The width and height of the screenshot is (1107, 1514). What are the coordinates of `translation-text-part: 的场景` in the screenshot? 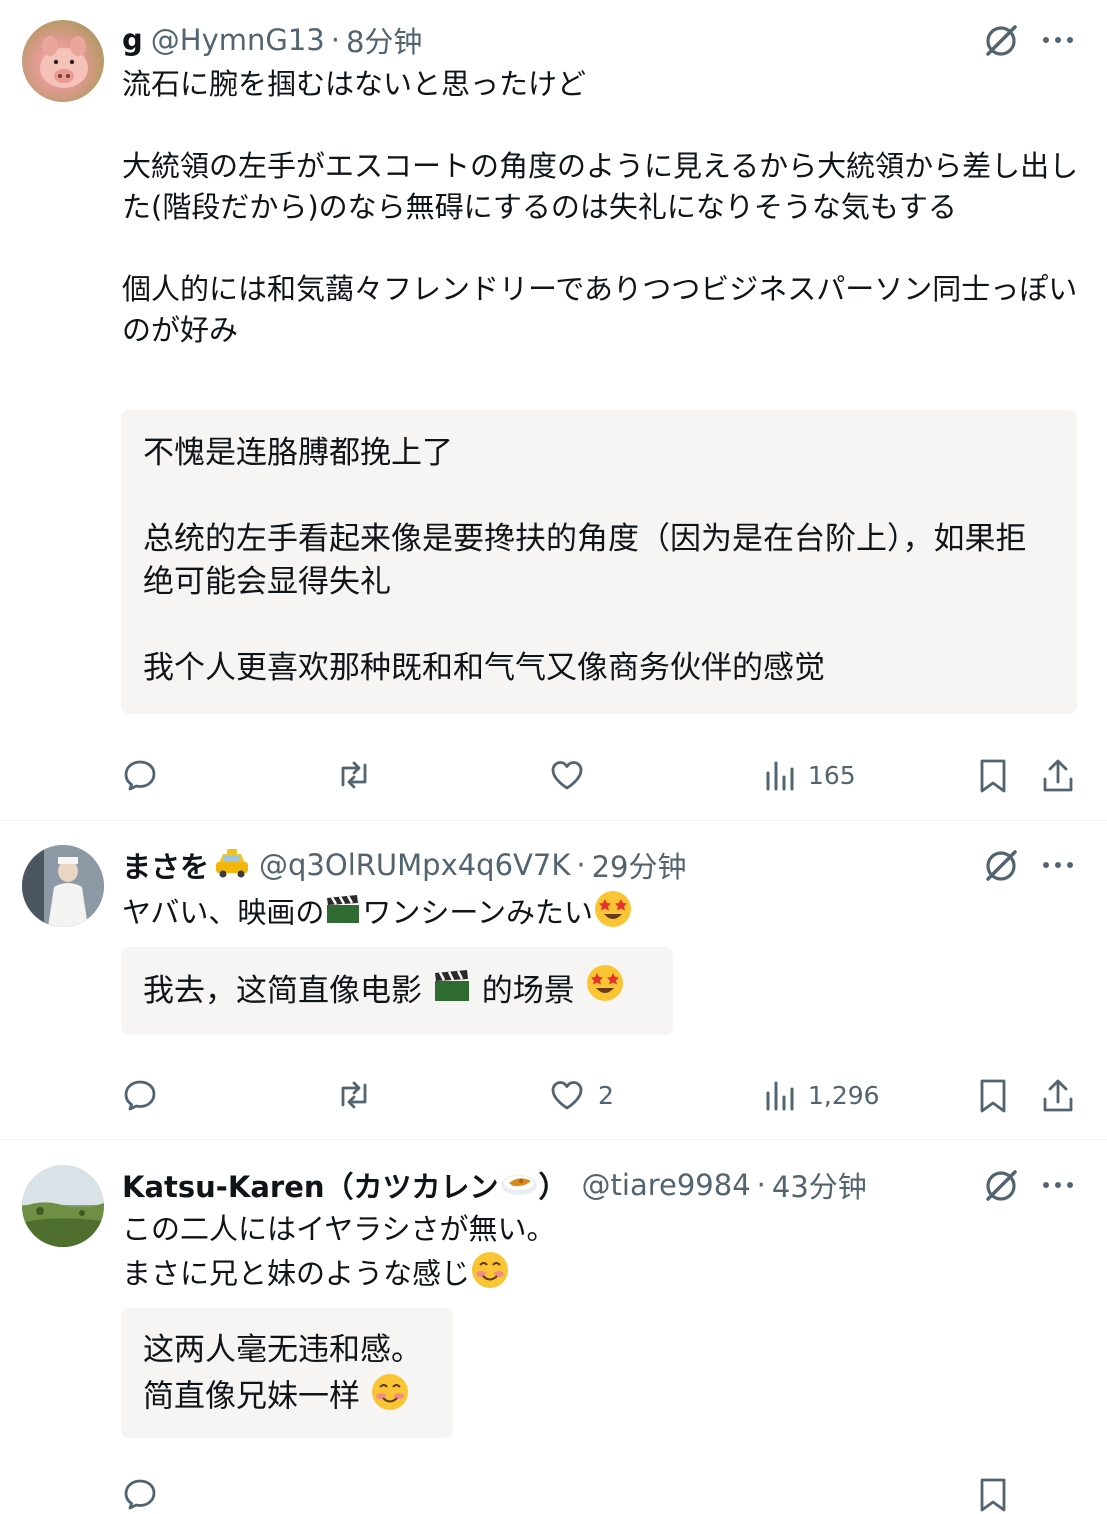 It's located at (528, 991).